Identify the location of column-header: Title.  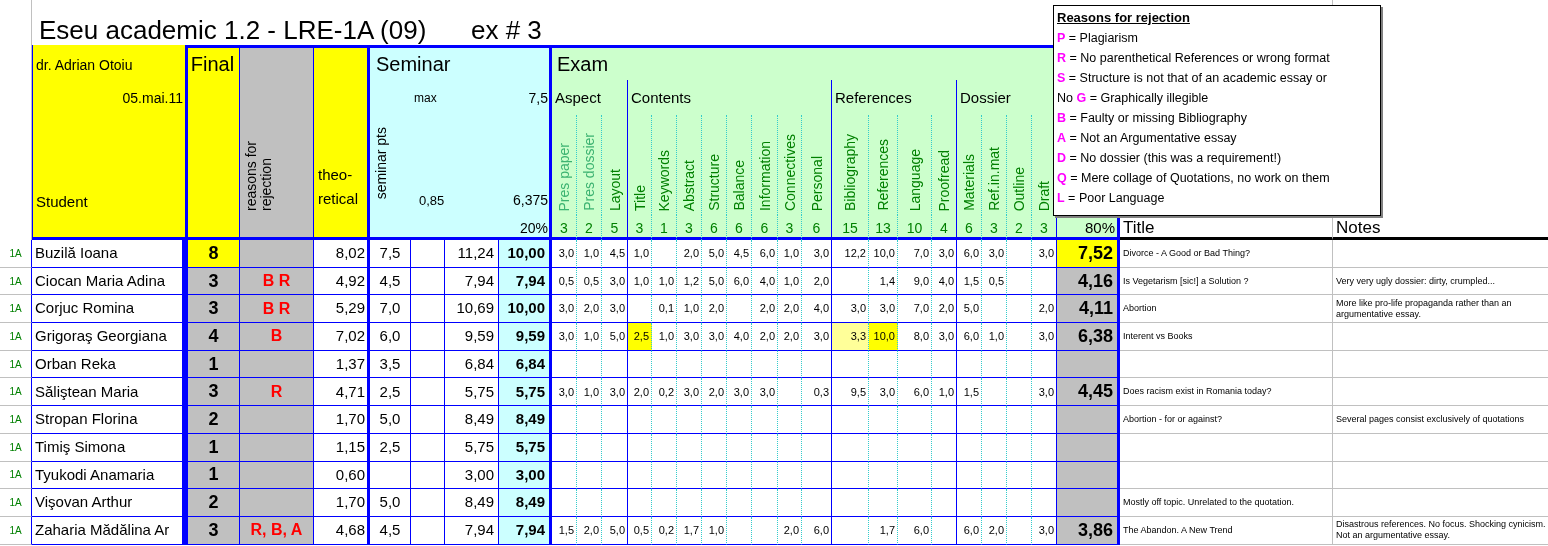
(639, 198).